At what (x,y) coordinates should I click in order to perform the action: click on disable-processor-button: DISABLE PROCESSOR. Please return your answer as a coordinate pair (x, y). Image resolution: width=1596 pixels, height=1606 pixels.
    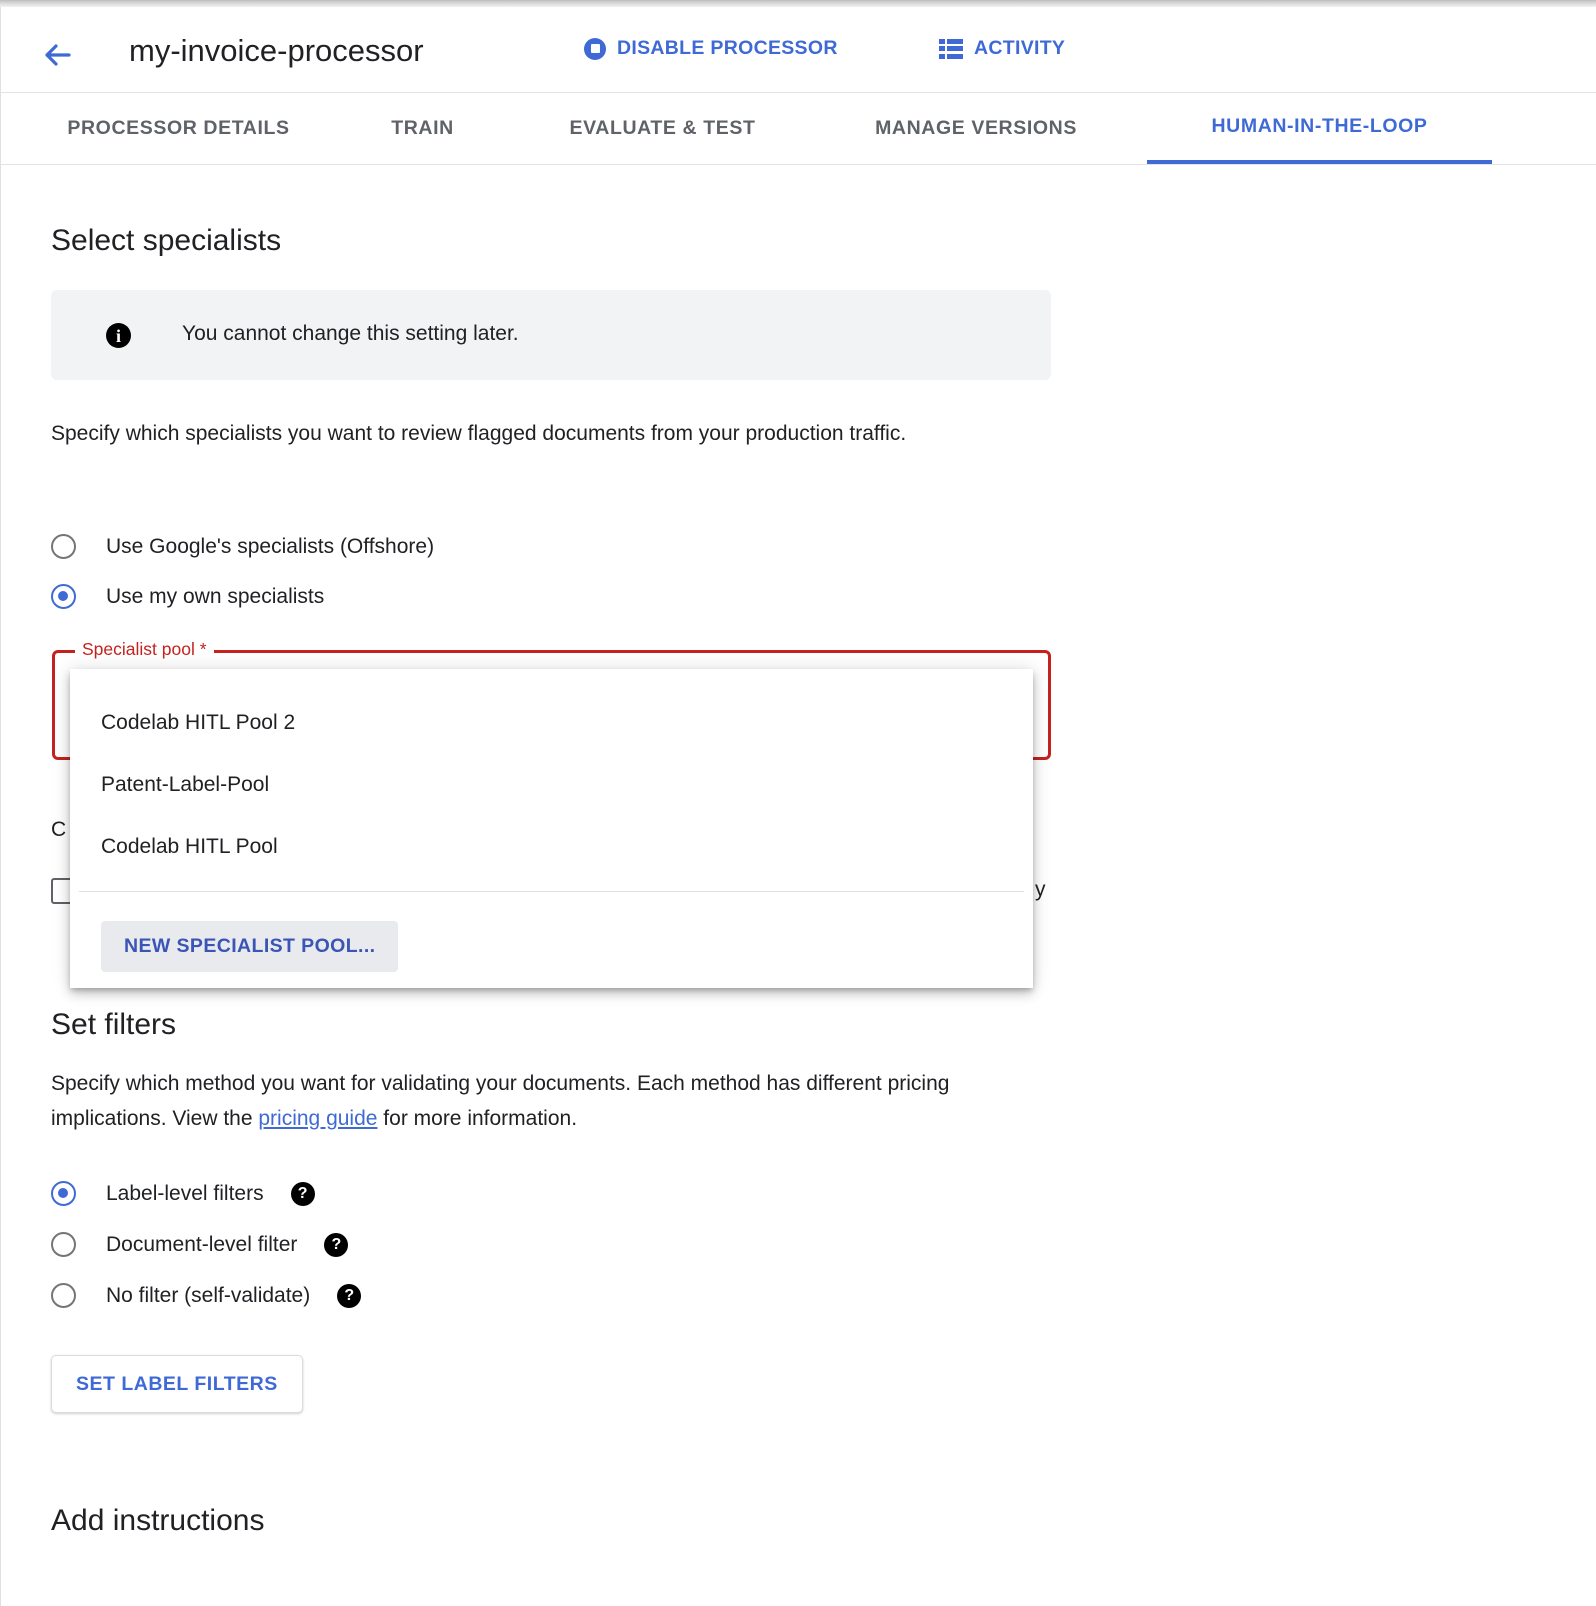
    Looking at the image, I should click on (711, 48).